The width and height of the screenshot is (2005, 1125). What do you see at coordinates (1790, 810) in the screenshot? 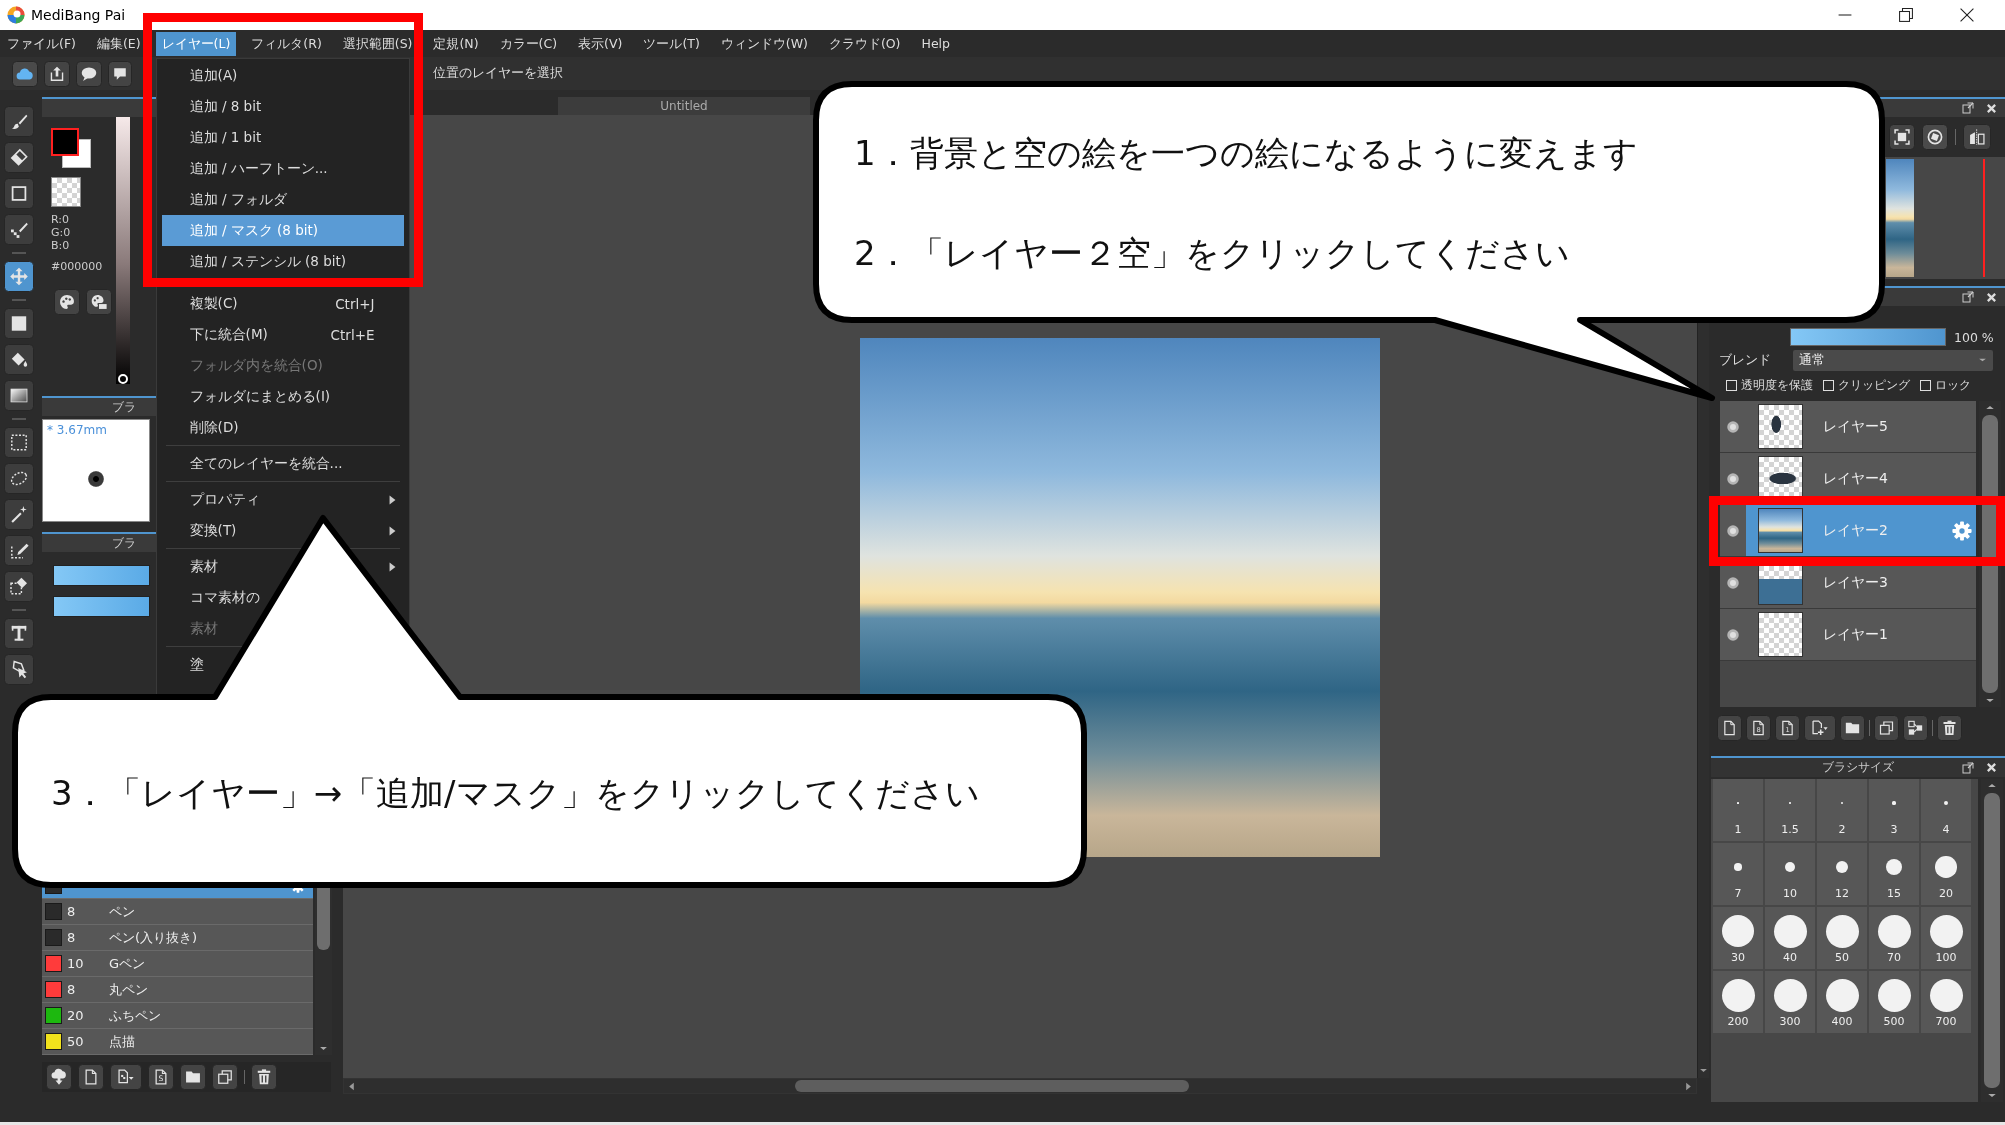
I see `brush-size-cell: 1.5` at bounding box center [1790, 810].